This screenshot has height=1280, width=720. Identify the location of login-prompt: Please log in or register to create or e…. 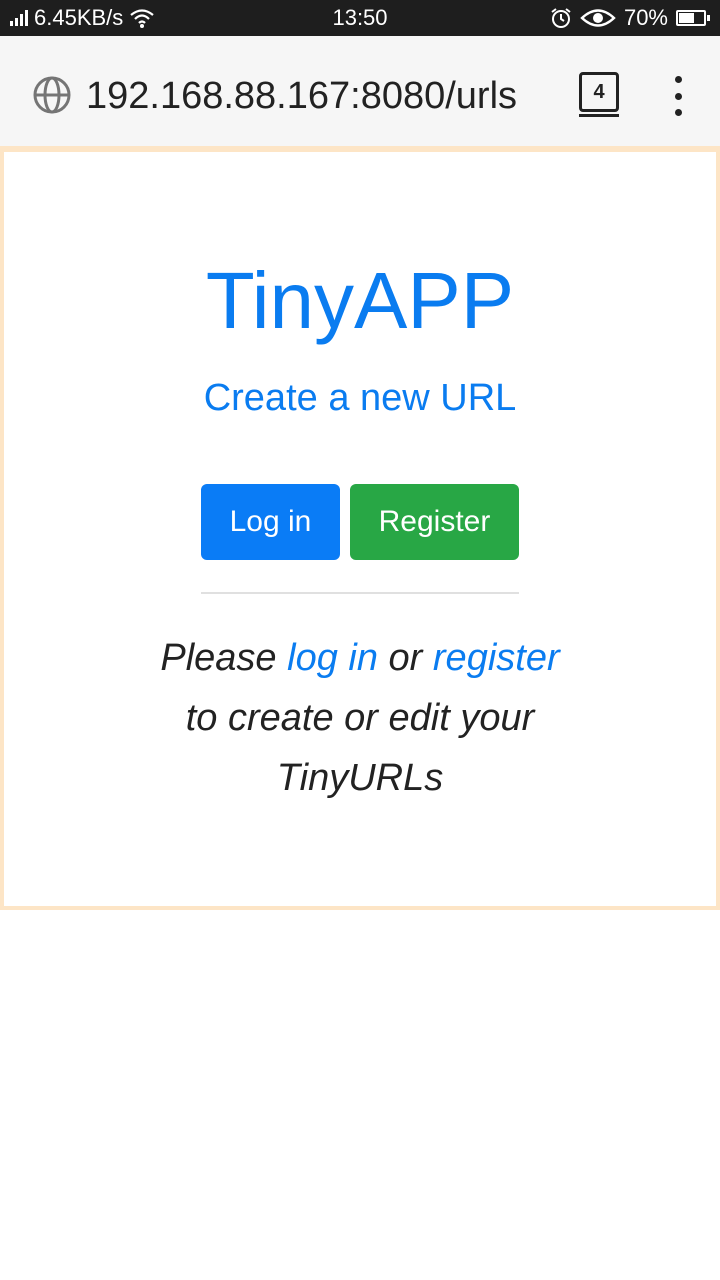
(360, 718).